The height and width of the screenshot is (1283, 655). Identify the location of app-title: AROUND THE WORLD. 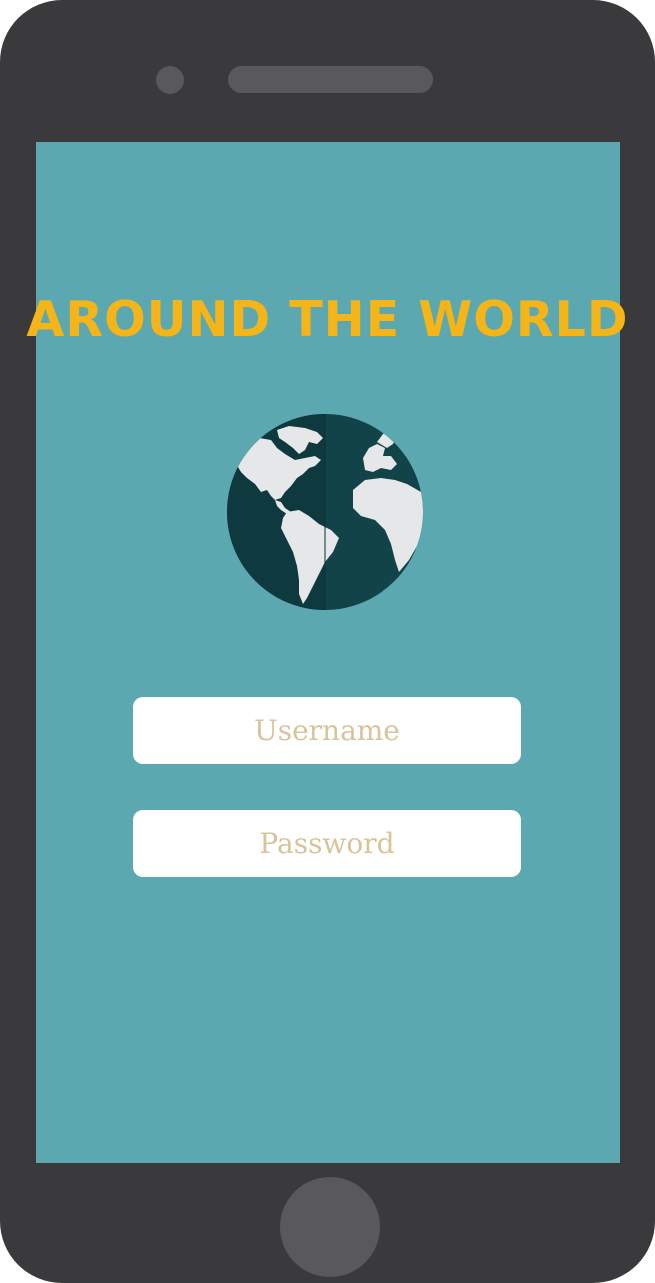
(327, 319).